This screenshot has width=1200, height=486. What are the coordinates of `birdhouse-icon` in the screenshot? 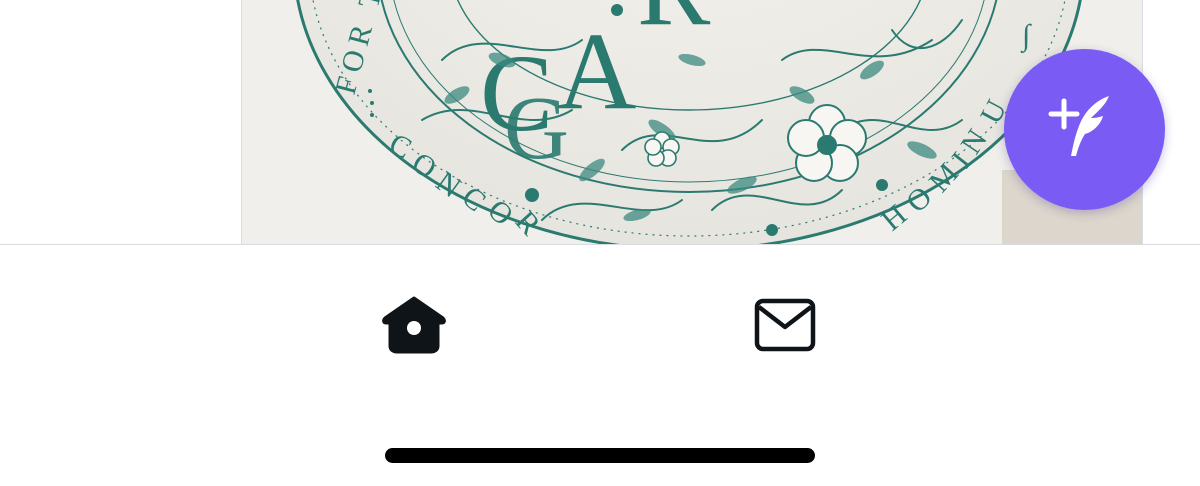 It's located at (414, 325).